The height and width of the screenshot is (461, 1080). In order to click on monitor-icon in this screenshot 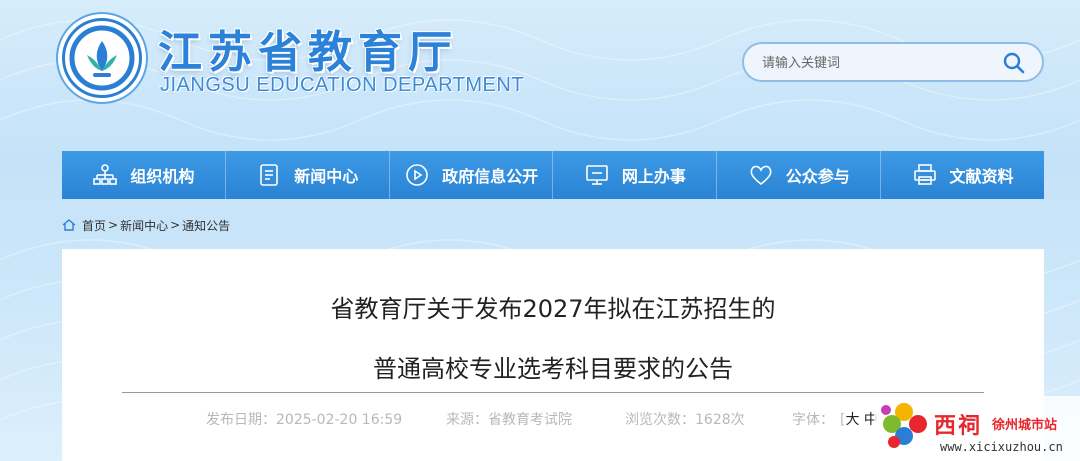, I will do `click(597, 175)`.